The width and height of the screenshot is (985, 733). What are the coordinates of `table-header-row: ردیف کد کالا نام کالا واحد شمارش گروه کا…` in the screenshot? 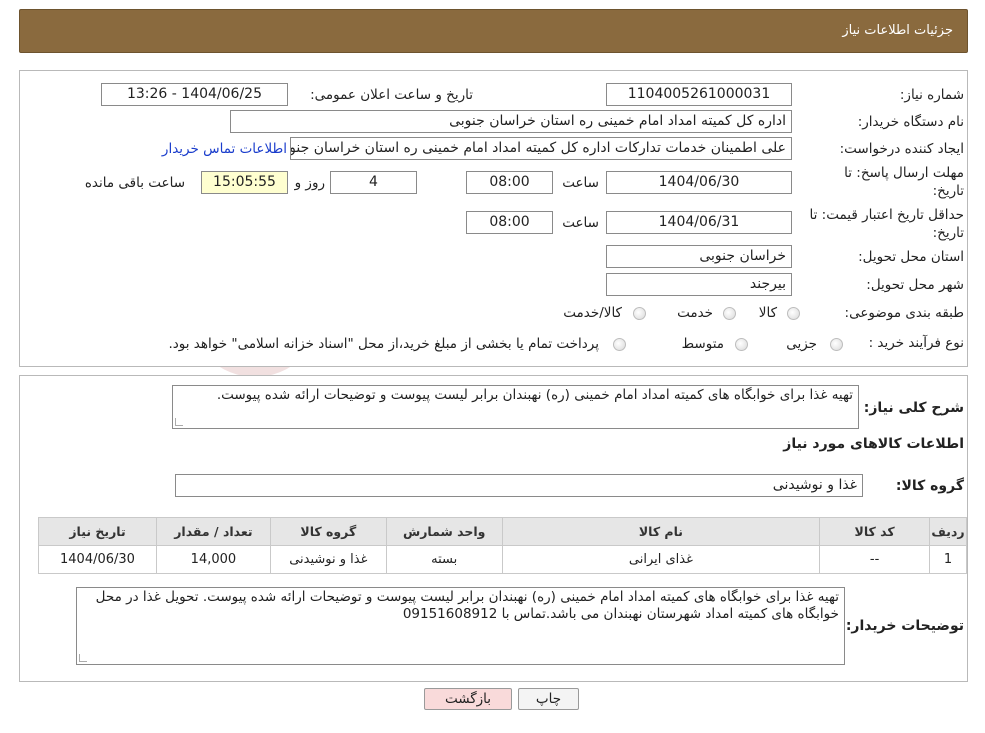 It's located at (502, 531).